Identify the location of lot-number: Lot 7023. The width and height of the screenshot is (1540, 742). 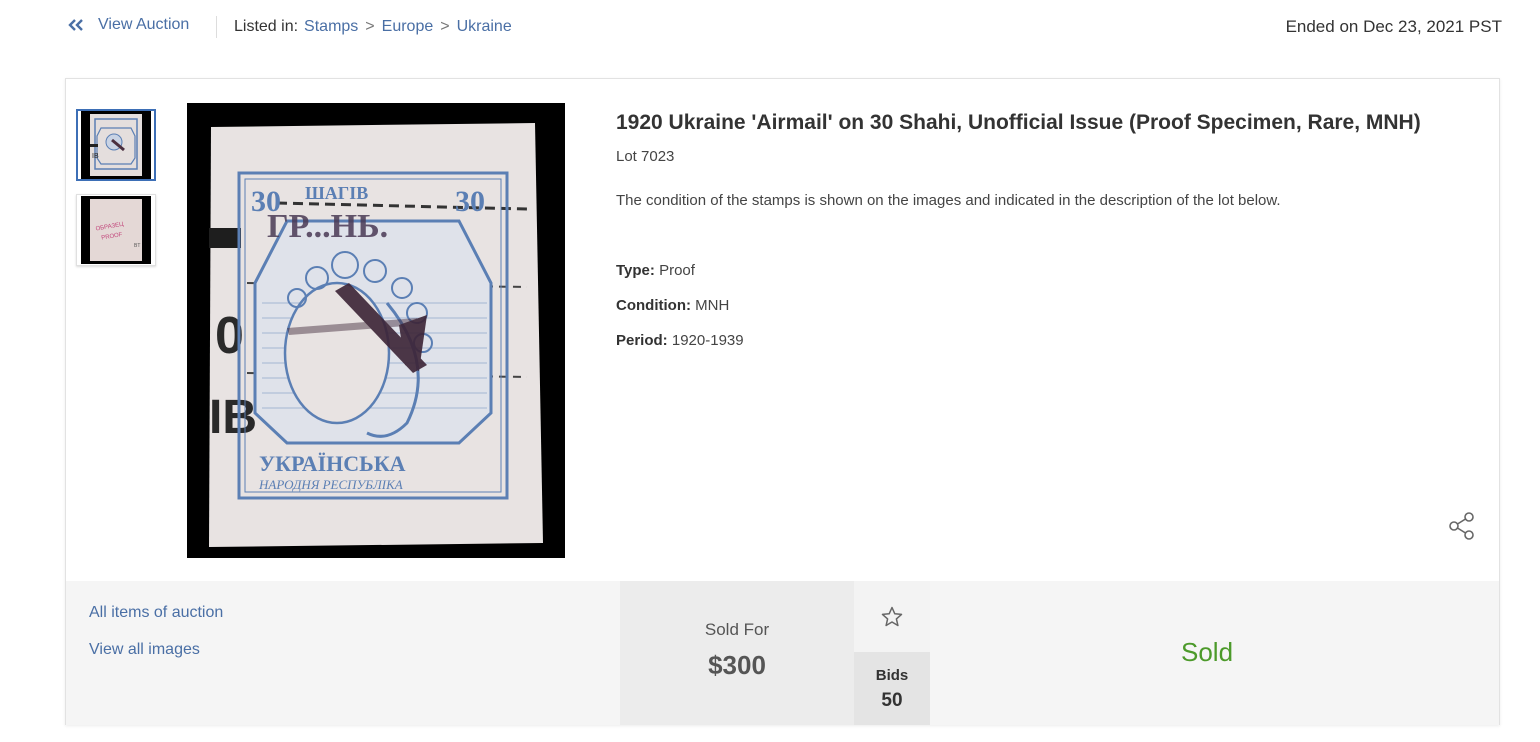
(645, 156).